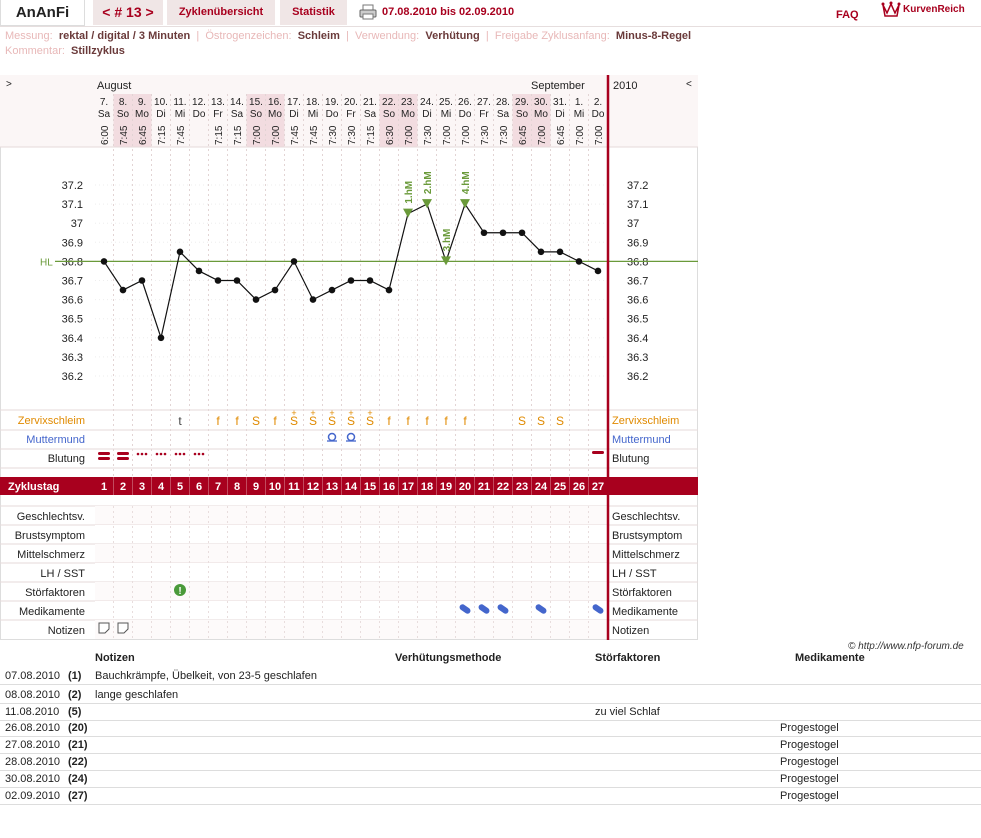 The height and width of the screenshot is (838, 981). I want to click on weekday-label: Di, so click(426, 114).